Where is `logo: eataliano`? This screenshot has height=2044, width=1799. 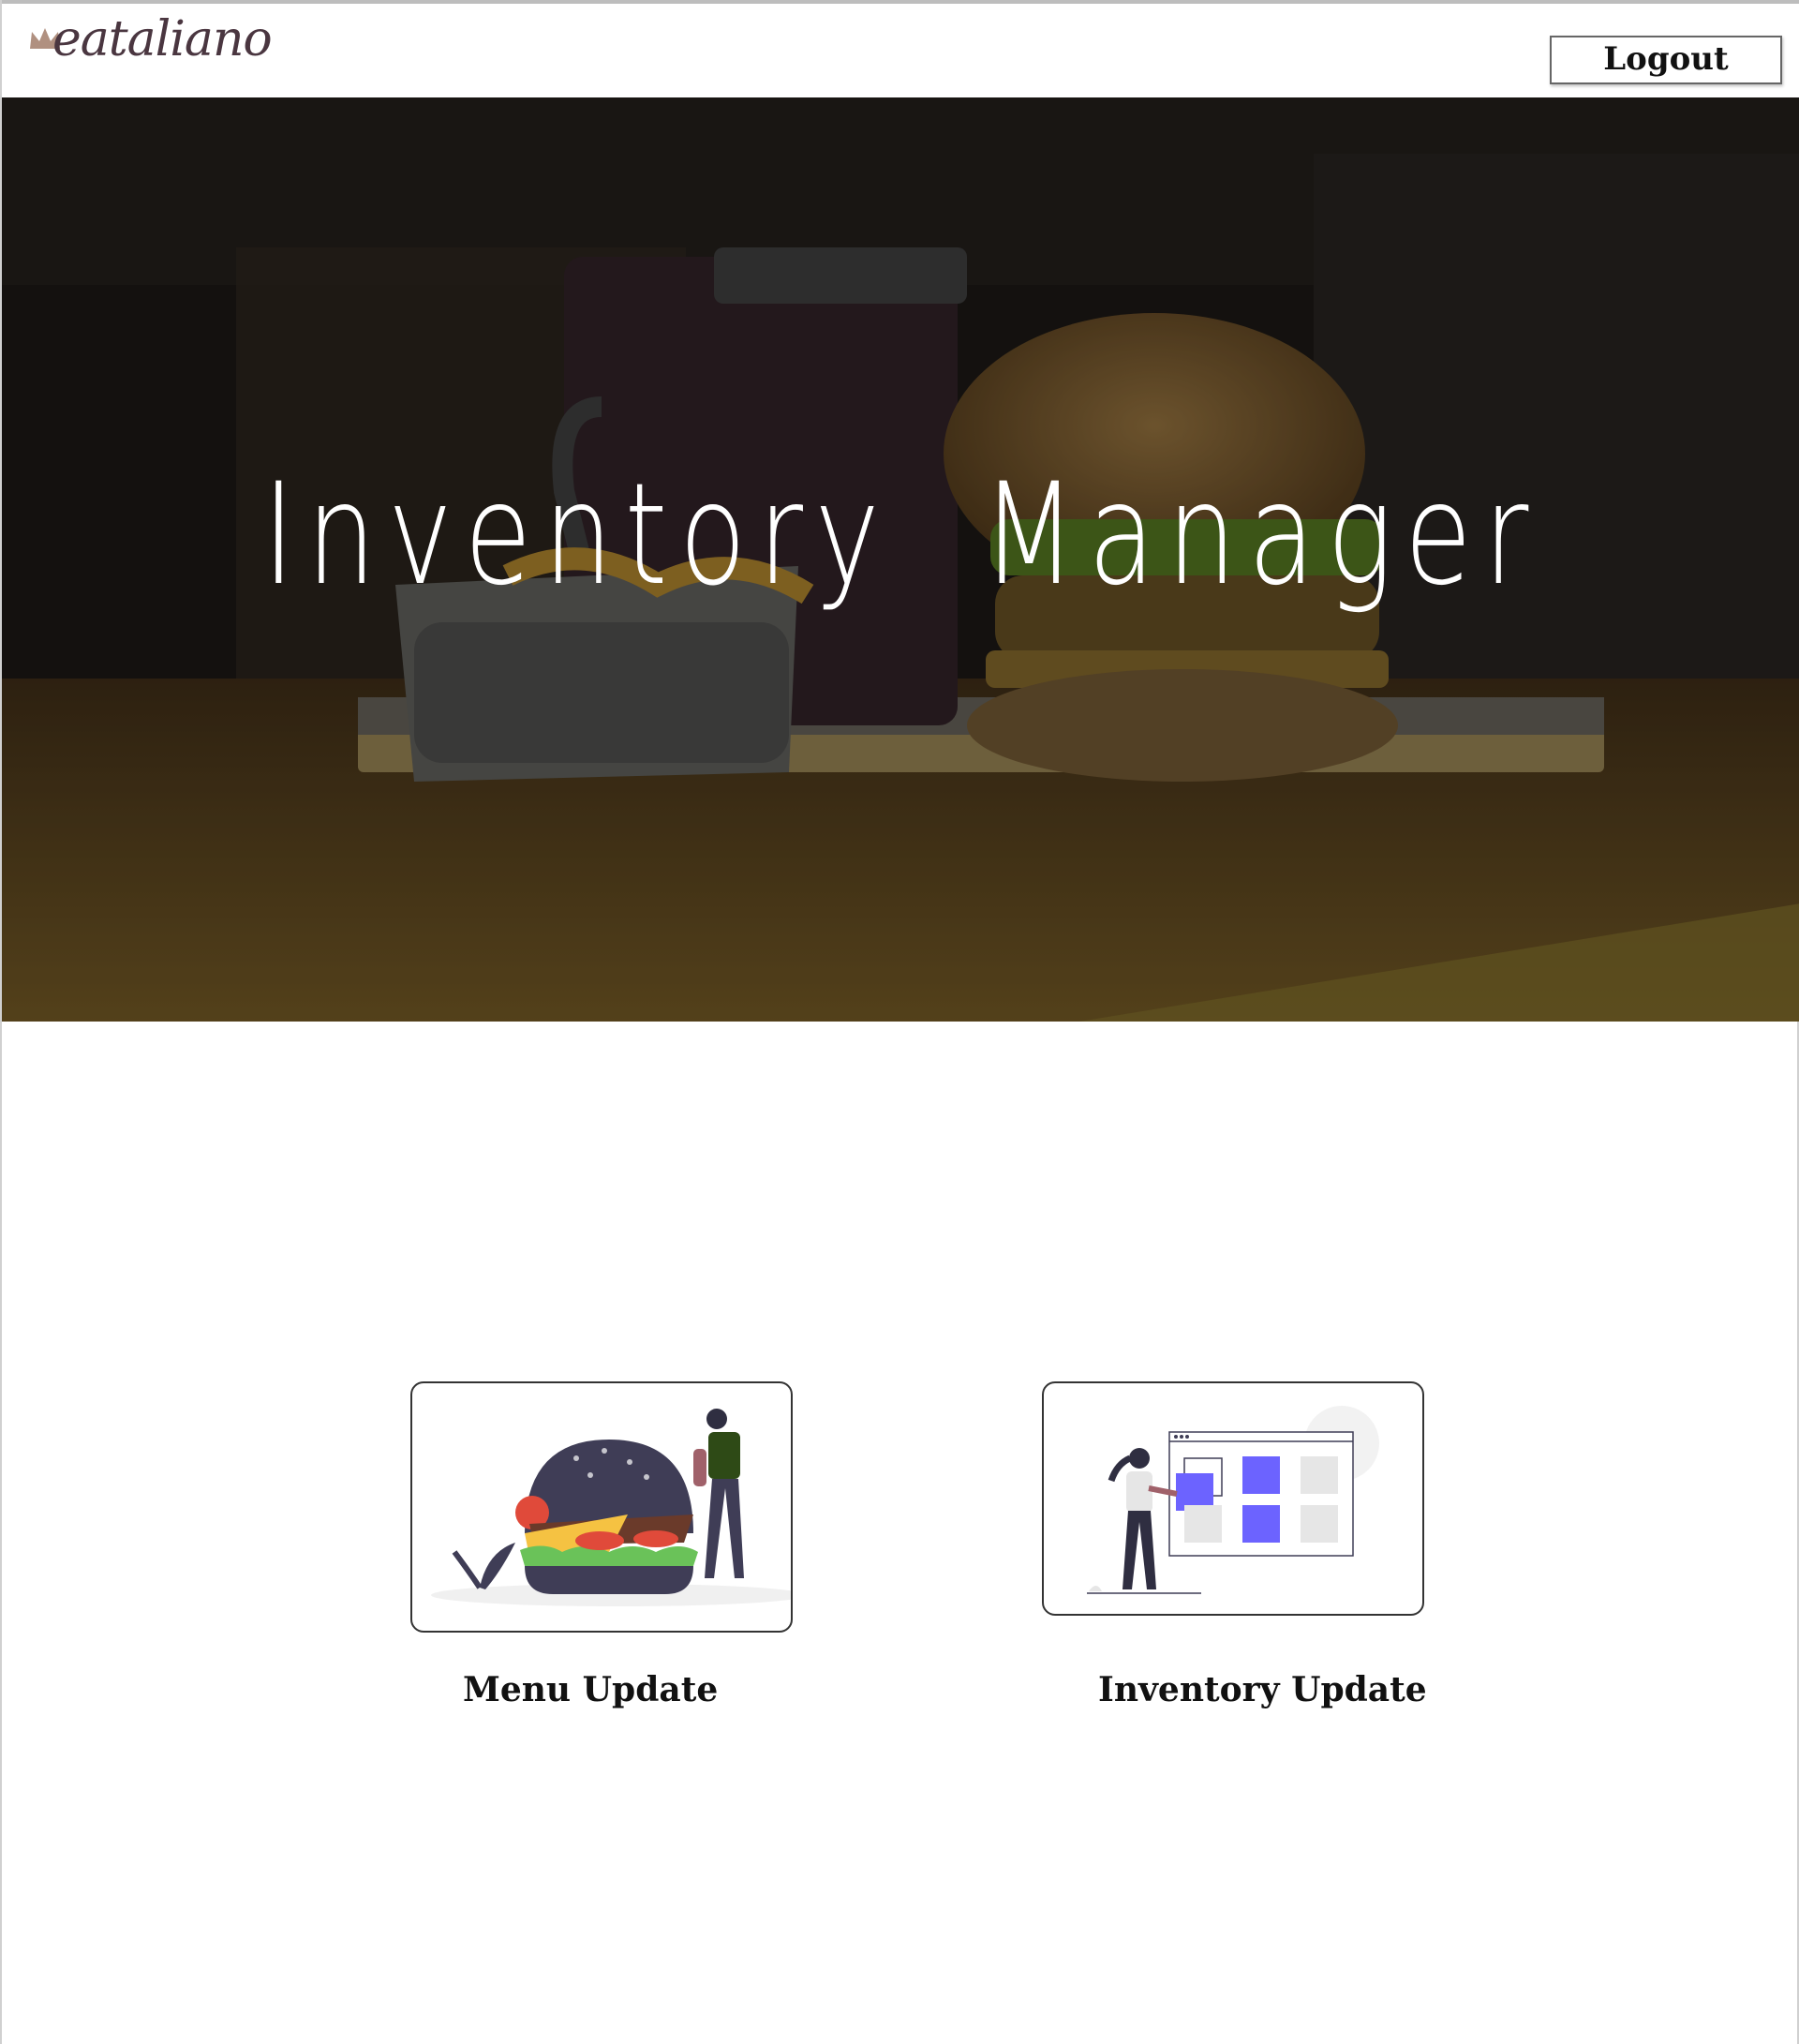 logo: eataliano is located at coordinates (152, 44).